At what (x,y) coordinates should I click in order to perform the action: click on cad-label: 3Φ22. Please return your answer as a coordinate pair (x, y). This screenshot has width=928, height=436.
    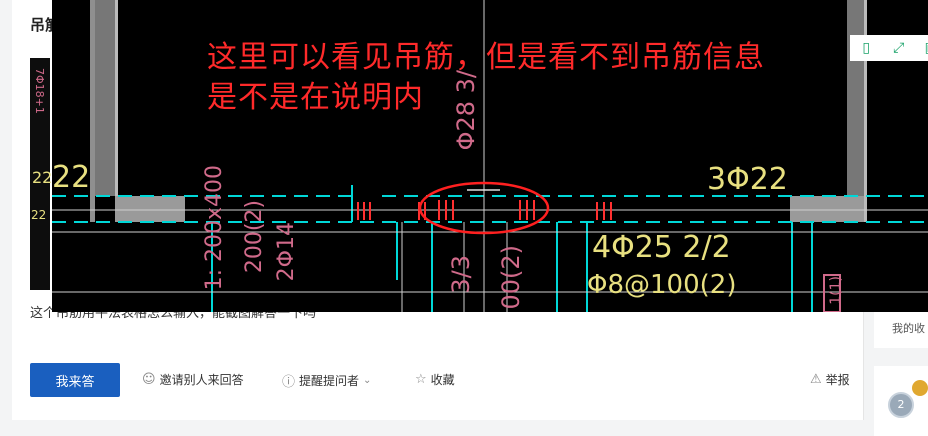
    Looking at the image, I should click on (747, 179).